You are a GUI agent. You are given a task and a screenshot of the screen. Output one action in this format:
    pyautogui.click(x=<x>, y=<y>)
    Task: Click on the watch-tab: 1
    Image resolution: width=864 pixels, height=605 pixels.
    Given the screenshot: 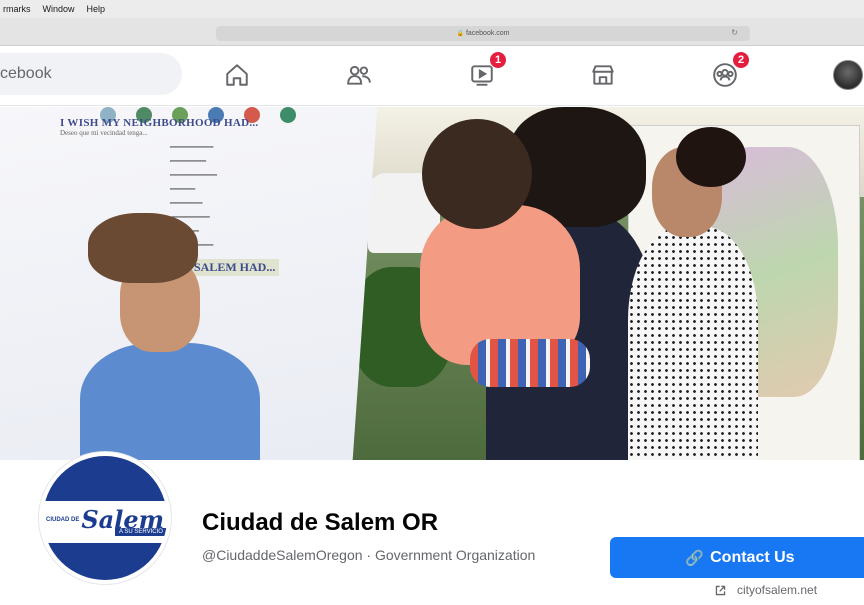 What is the action you would take?
    pyautogui.click(x=486, y=71)
    